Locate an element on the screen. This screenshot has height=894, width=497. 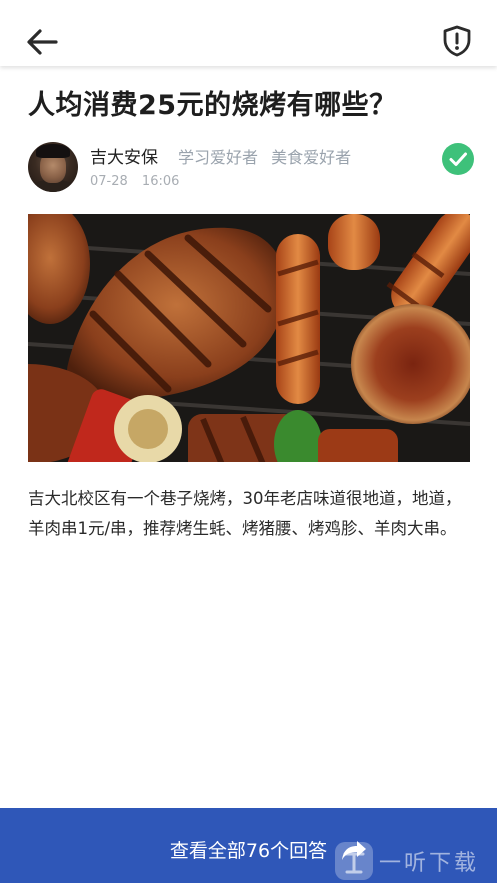
author-tag: 学习爱好者 is located at coordinates (218, 157).